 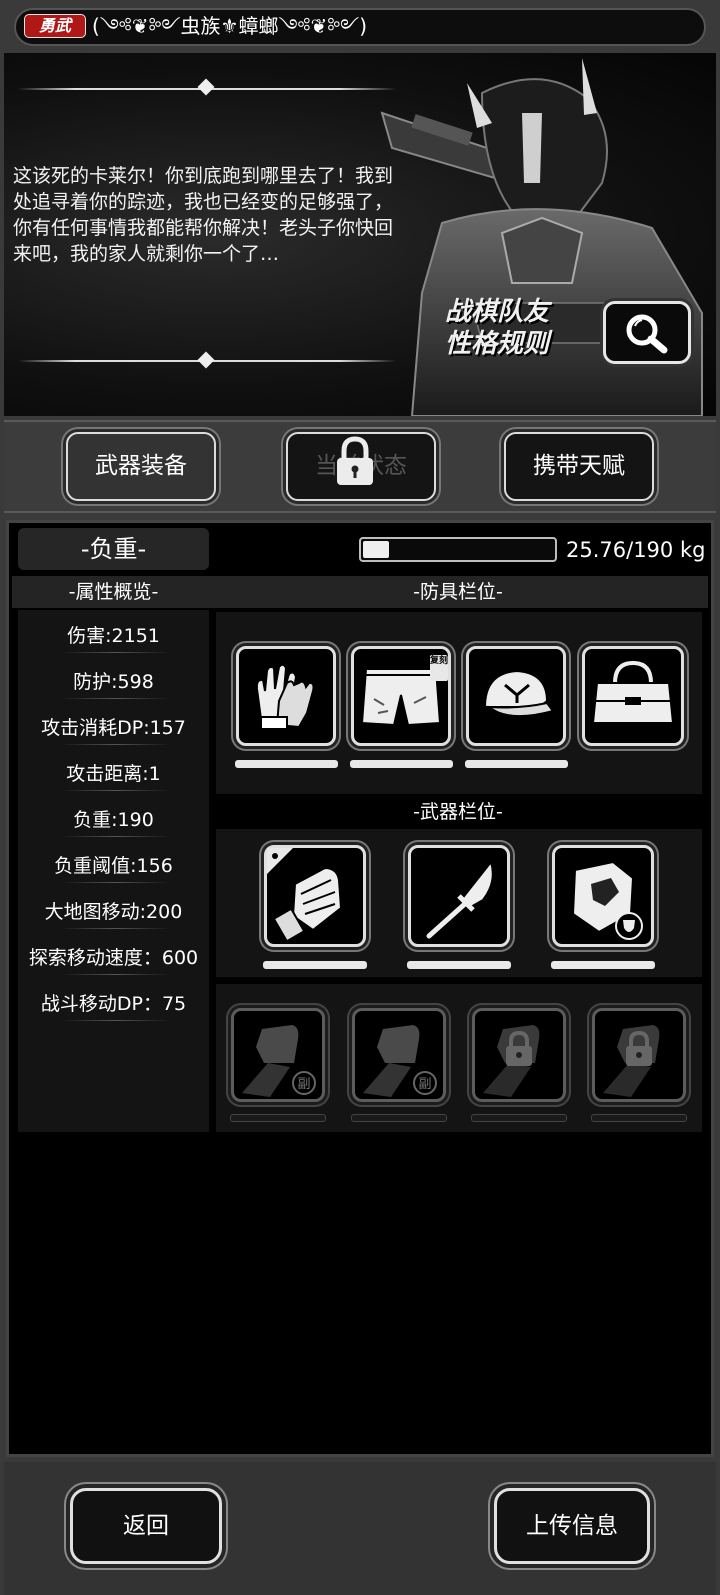 I want to click on magnifier-icon, so click(x=647, y=334).